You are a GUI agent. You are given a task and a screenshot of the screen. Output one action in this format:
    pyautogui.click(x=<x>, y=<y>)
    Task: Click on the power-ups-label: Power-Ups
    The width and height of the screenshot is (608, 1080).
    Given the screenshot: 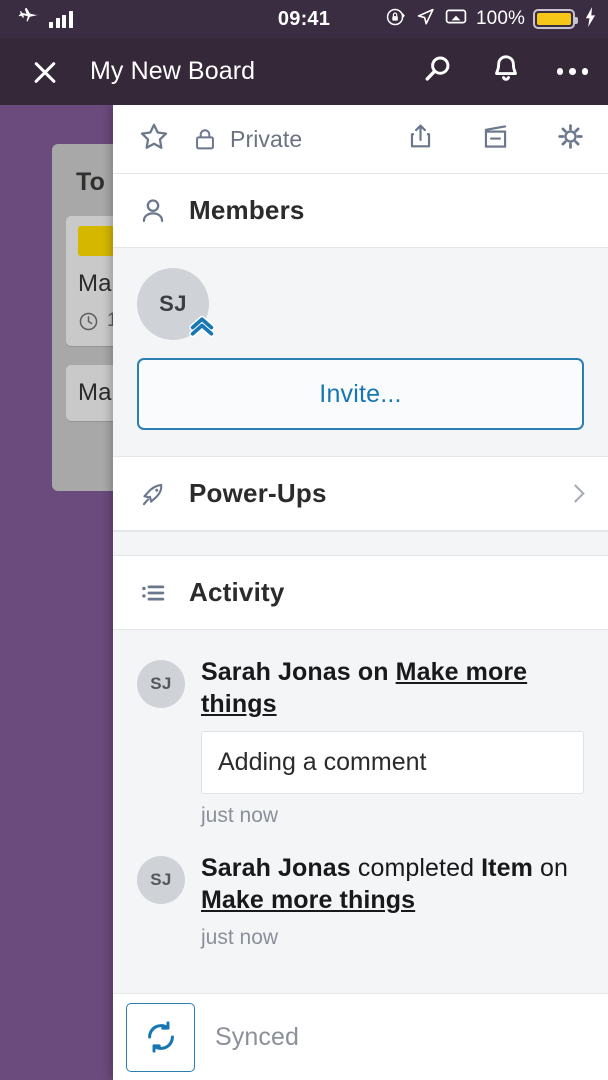 What is the action you would take?
    pyautogui.click(x=258, y=493)
    